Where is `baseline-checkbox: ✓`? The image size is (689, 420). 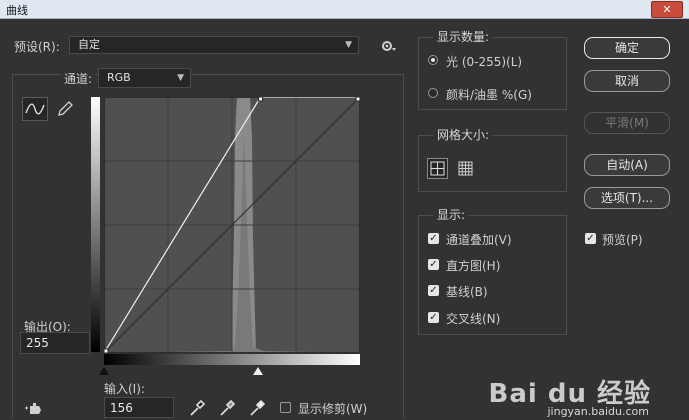 baseline-checkbox: ✓ is located at coordinates (433, 290).